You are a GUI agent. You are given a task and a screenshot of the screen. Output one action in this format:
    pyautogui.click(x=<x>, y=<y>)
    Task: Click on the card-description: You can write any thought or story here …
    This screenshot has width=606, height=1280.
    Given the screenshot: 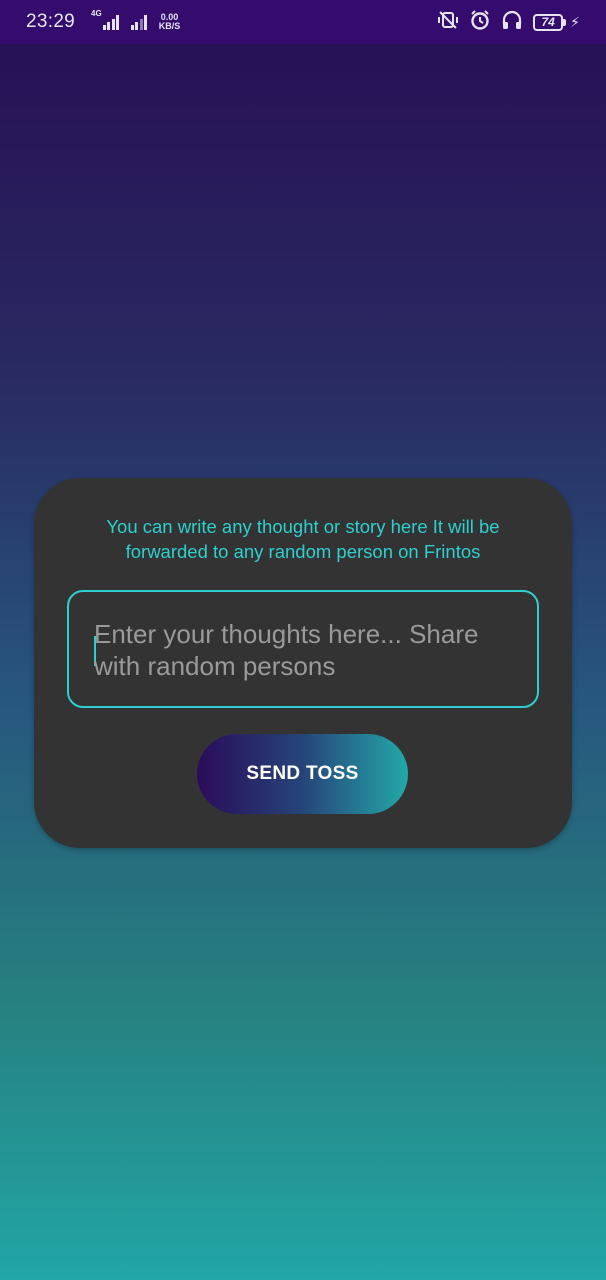 What is the action you would take?
    pyautogui.click(x=303, y=539)
    